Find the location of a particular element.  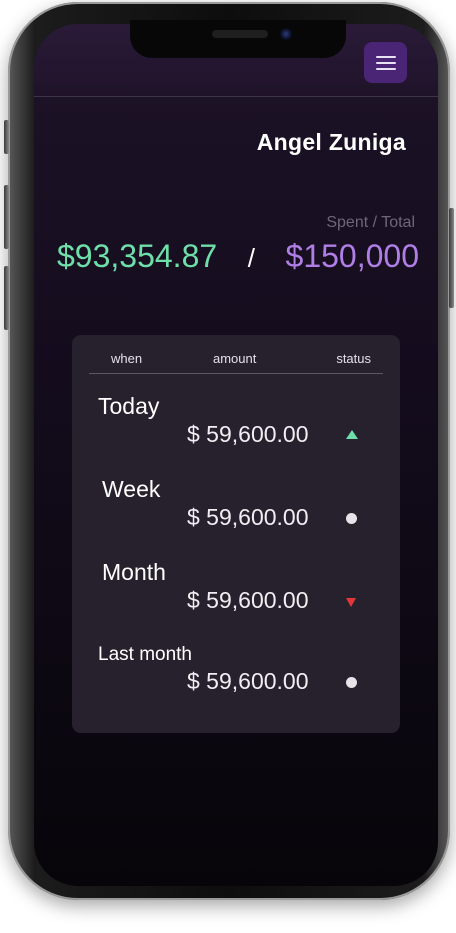

phone-notch is located at coordinates (238, 39).